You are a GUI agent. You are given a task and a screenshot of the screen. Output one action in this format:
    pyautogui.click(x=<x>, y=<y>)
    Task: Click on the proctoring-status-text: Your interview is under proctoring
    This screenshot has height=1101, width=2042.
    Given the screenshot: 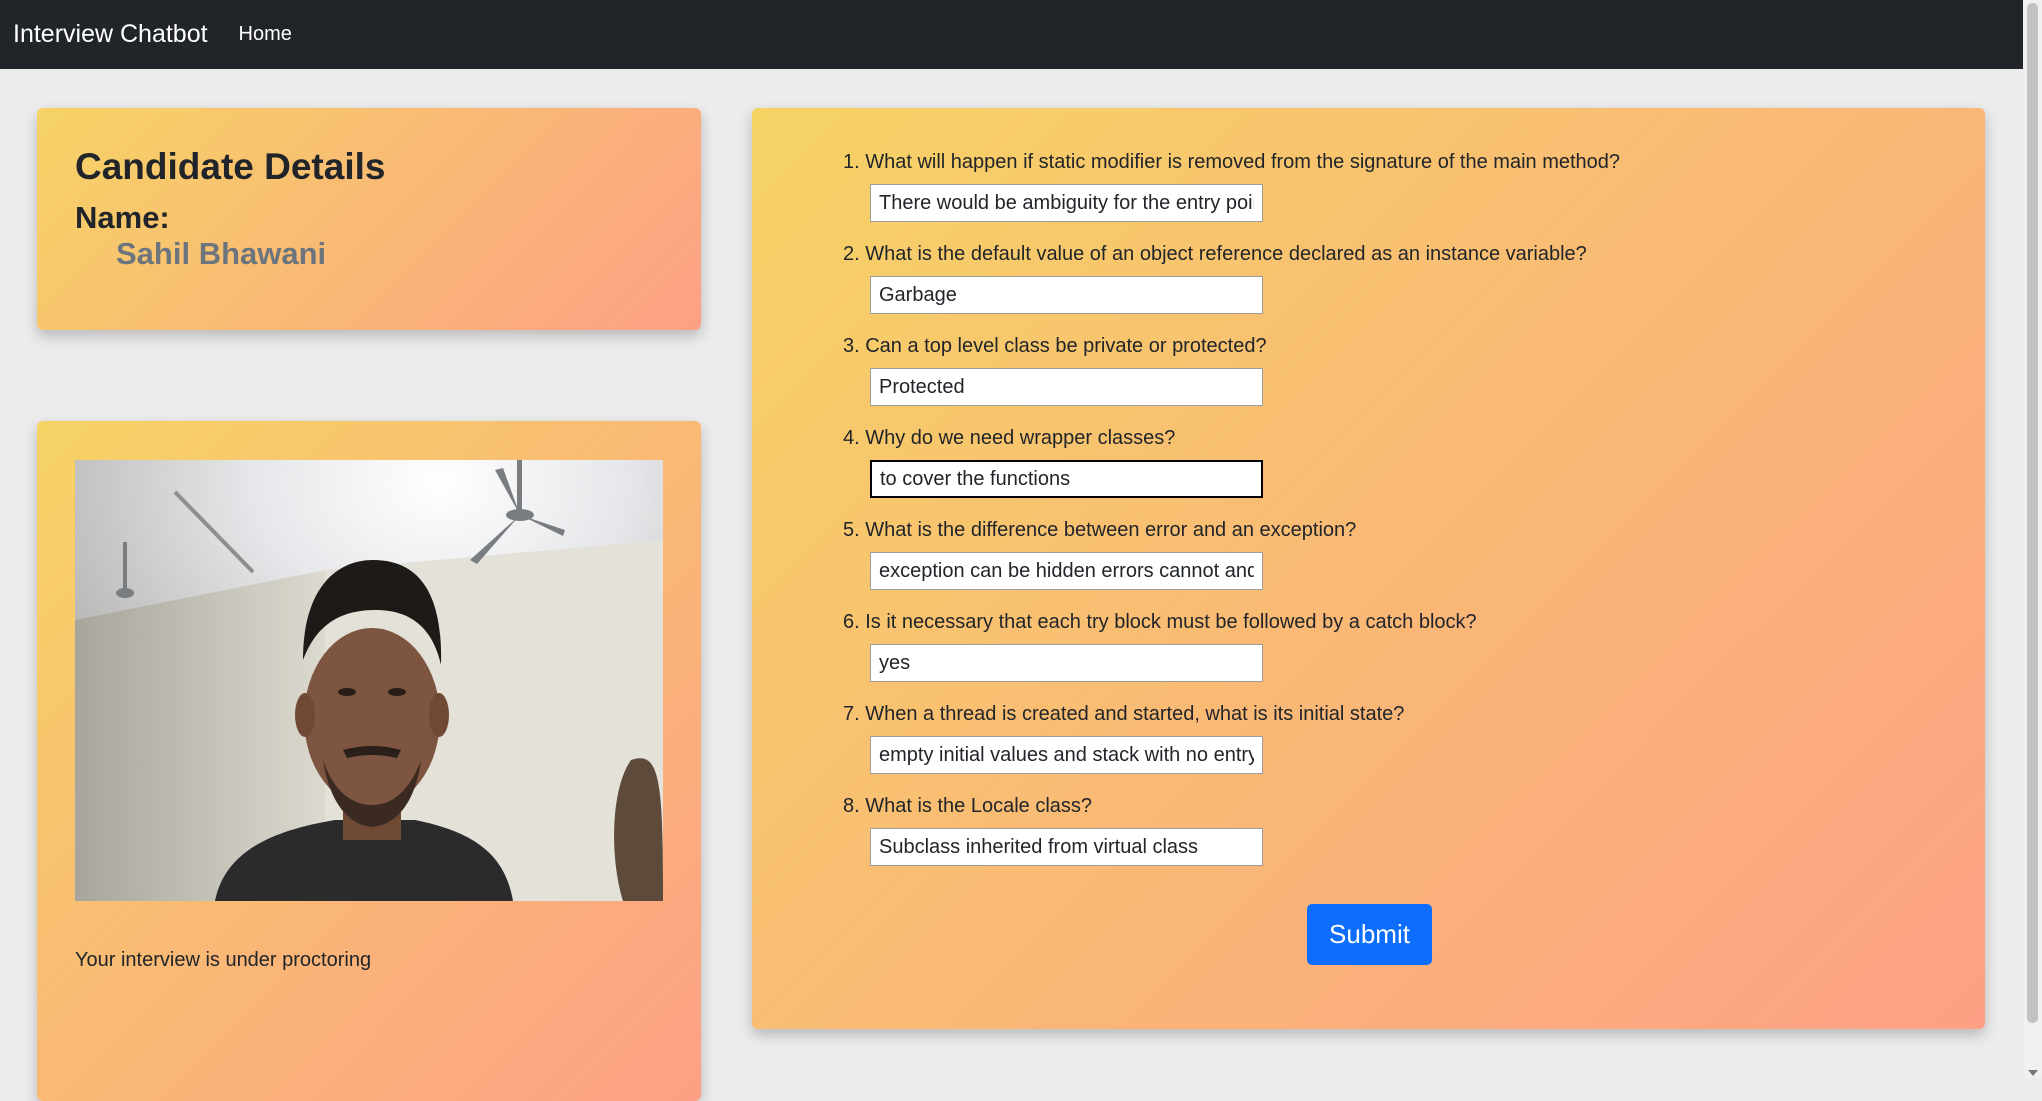 What is the action you would take?
    pyautogui.click(x=223, y=960)
    